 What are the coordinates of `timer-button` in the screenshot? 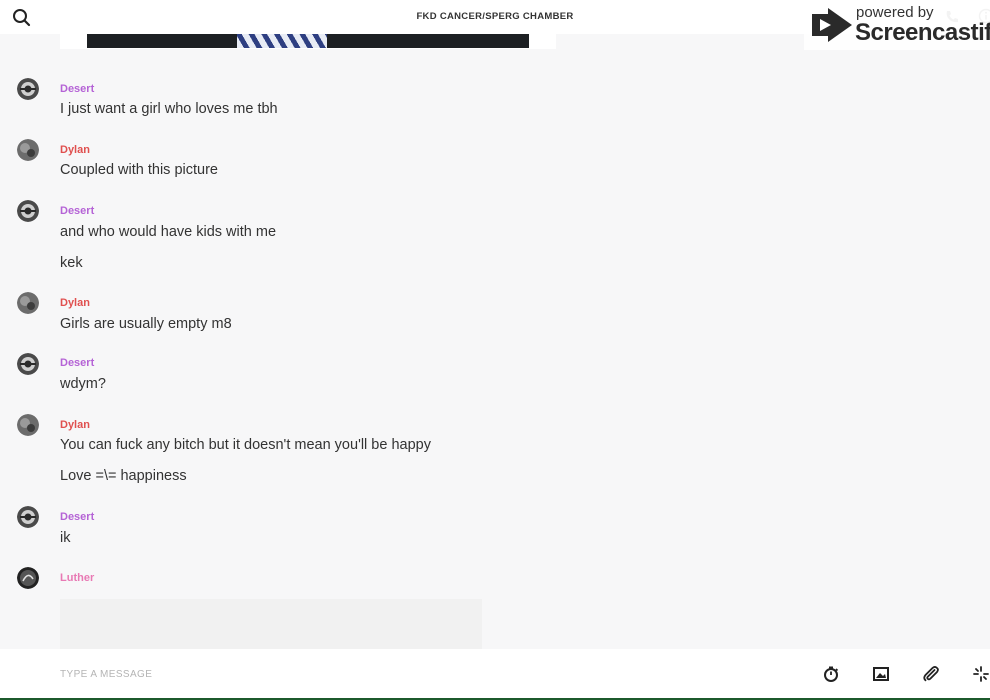 It's located at (831, 674).